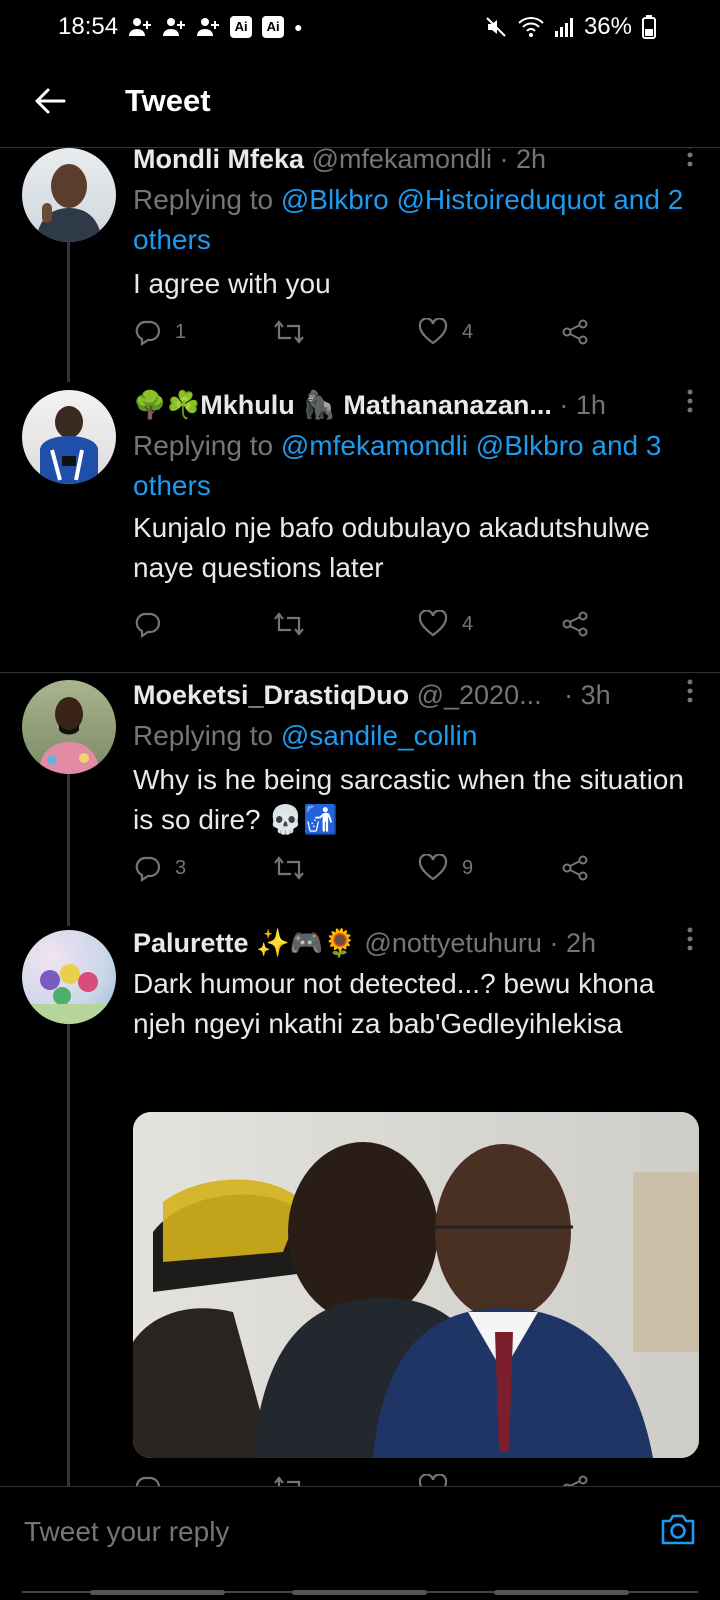 The width and height of the screenshot is (720, 1600). Describe the element at coordinates (368, 1480) in the screenshot. I see `tweet-actions-partial` at that location.